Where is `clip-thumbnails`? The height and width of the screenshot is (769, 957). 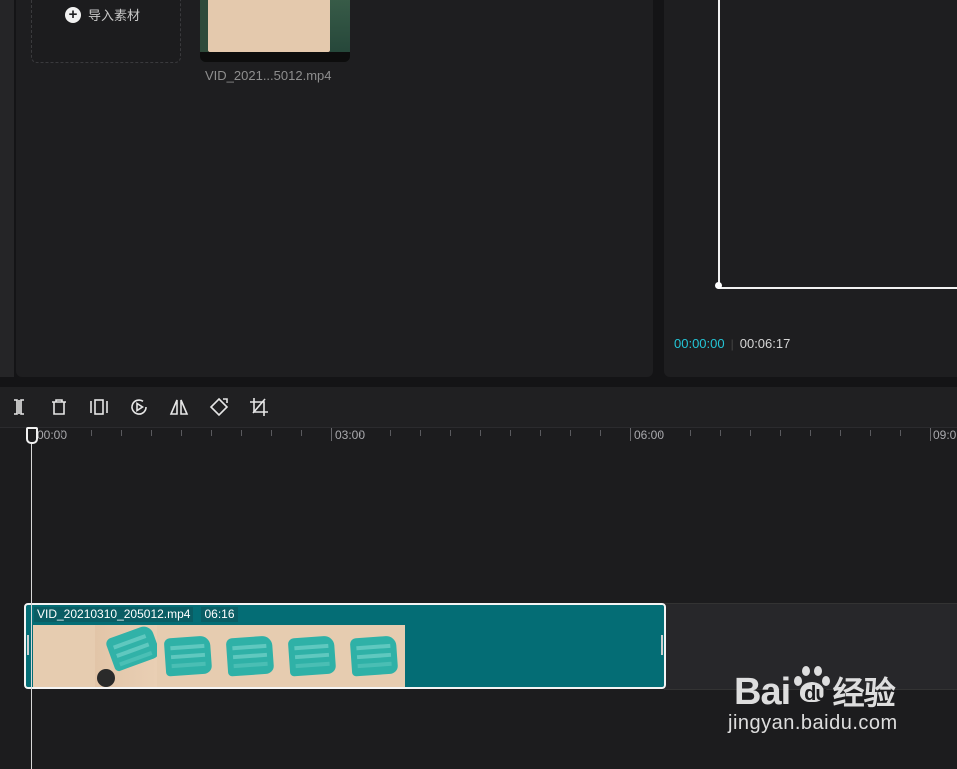 clip-thumbnails is located at coordinates (219, 656).